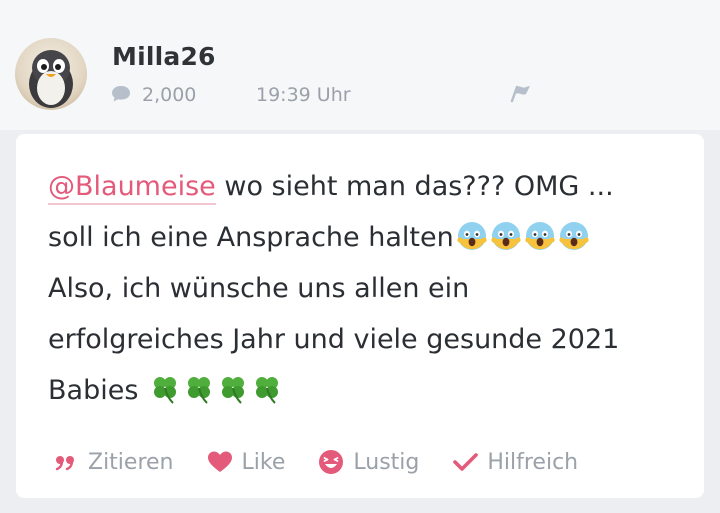  I want to click on flag-icon, so click(521, 93).